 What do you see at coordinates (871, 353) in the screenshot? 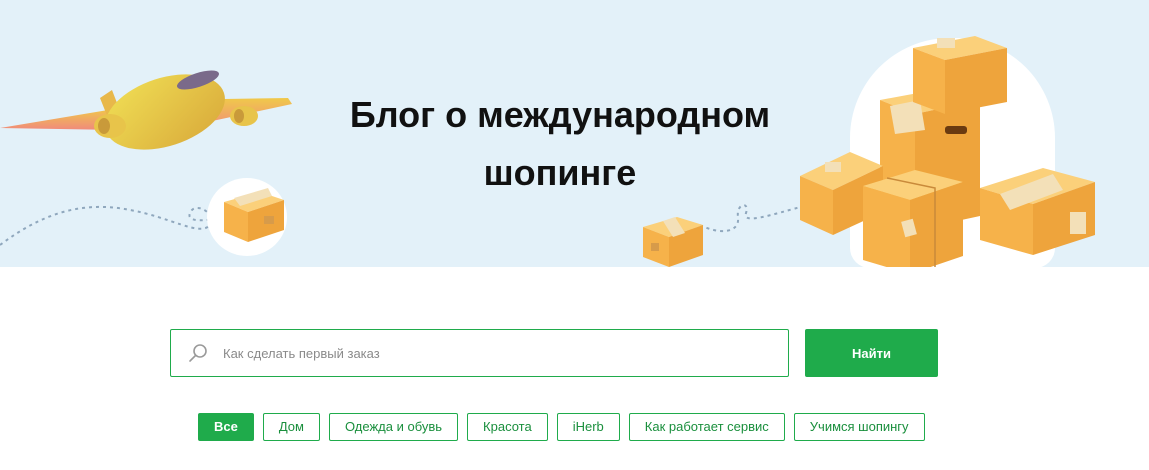
I see `search-button: Найти` at bounding box center [871, 353].